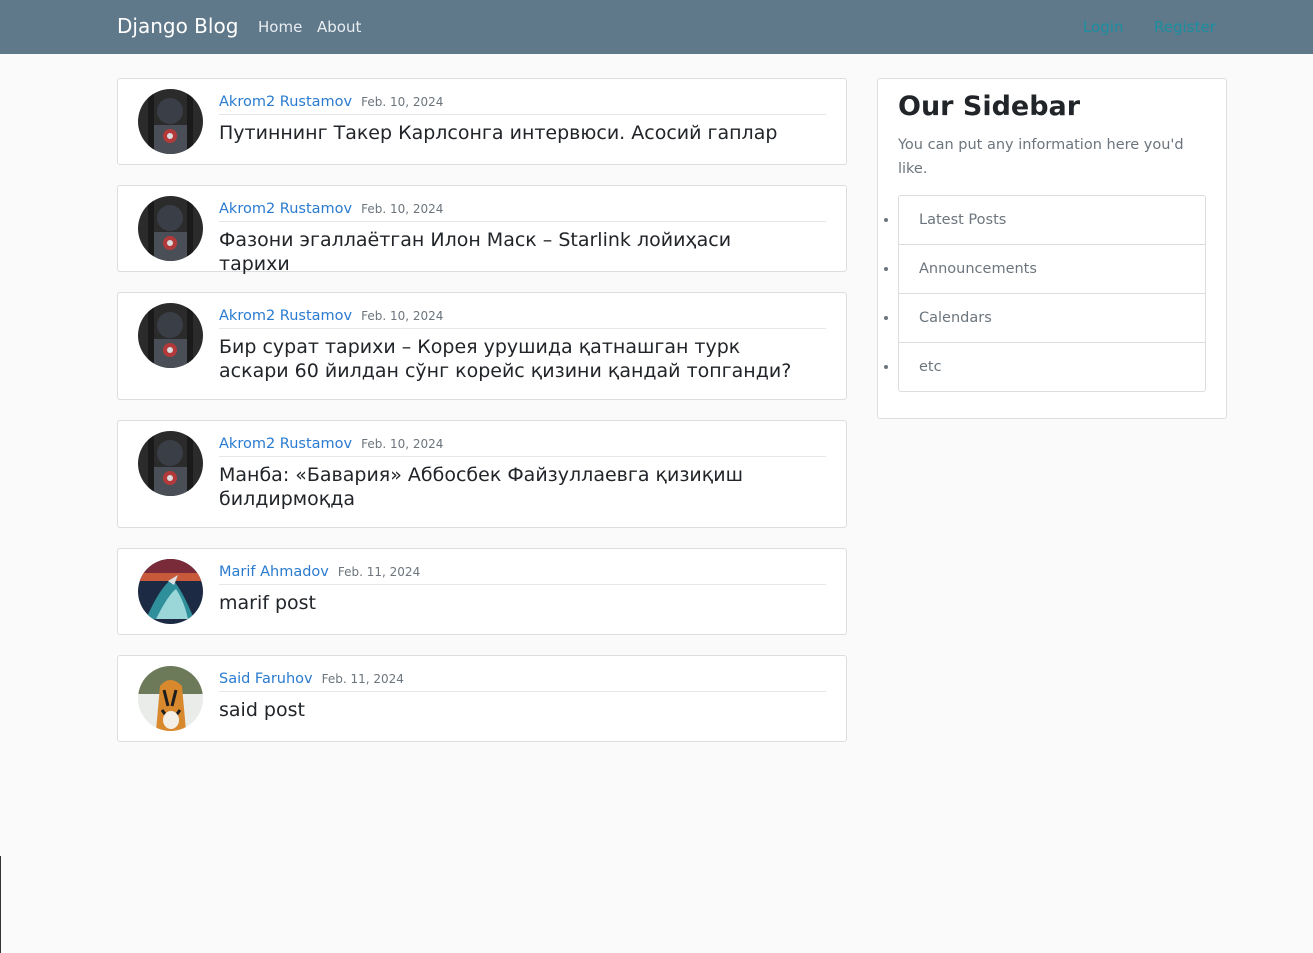  What do you see at coordinates (274, 572) in the screenshot?
I see `author-link: Marif Ahmadov` at bounding box center [274, 572].